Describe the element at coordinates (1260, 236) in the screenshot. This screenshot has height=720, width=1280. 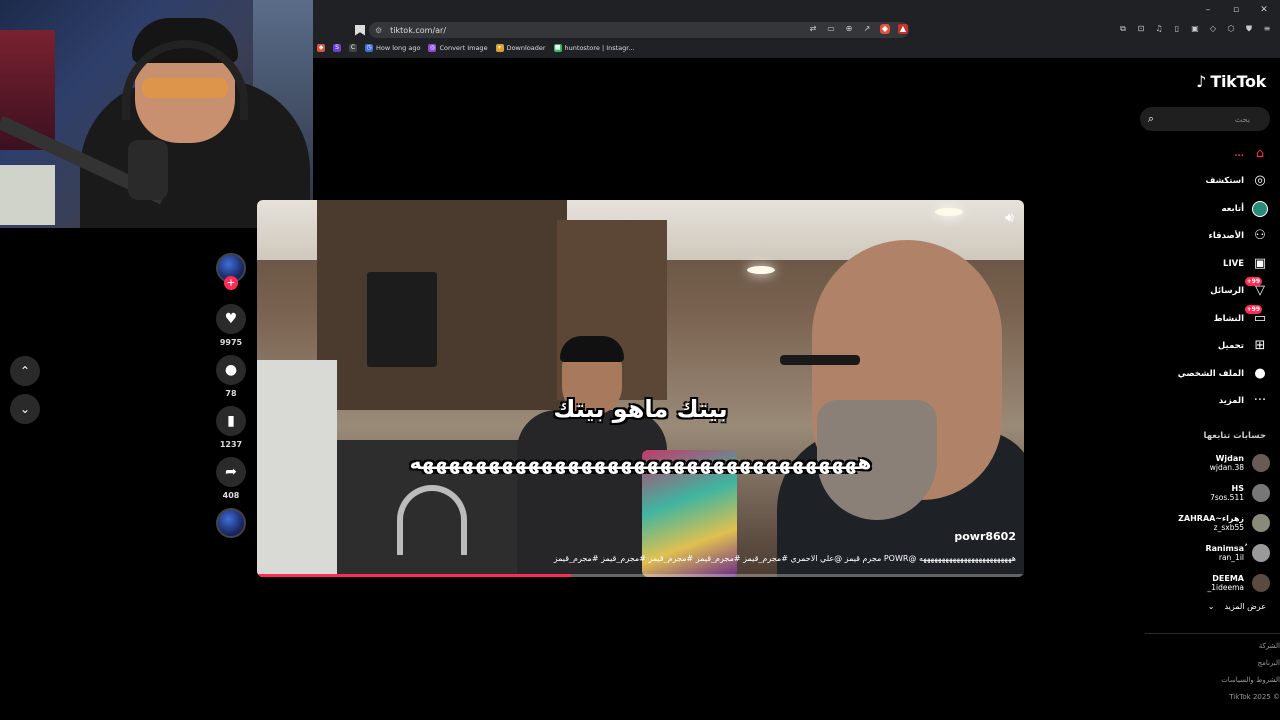
I see `friends-icon: ⚇` at that location.